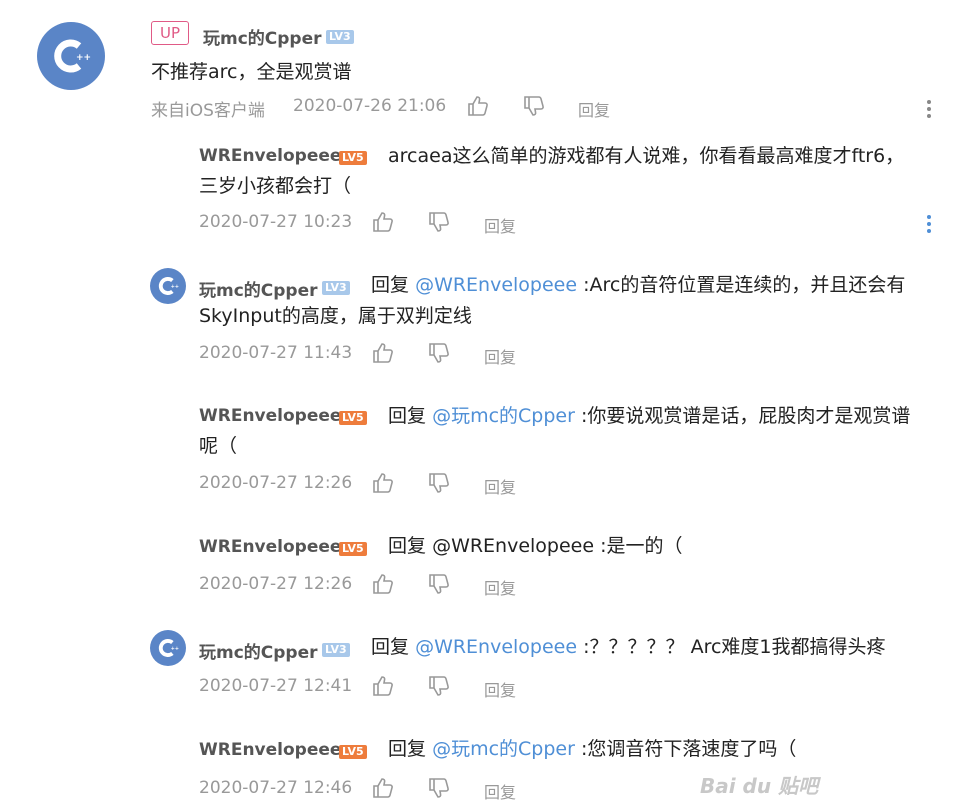 The image size is (960, 807). Describe the element at coordinates (276, 353) in the screenshot. I see `reply-time: 2020-07-27 11:43` at that location.